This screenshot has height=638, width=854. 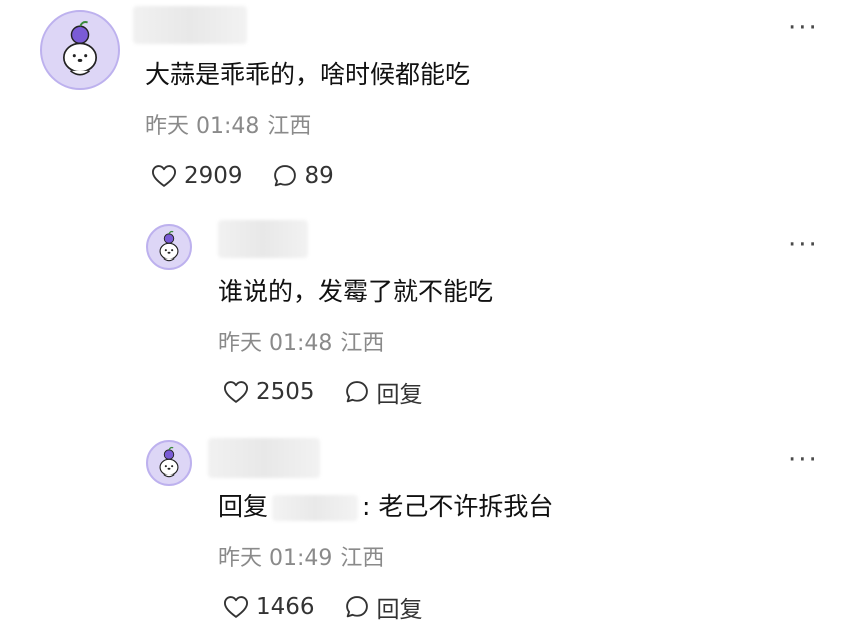 I want to click on comment-actions: 1466 回复, so click(x=322, y=607).